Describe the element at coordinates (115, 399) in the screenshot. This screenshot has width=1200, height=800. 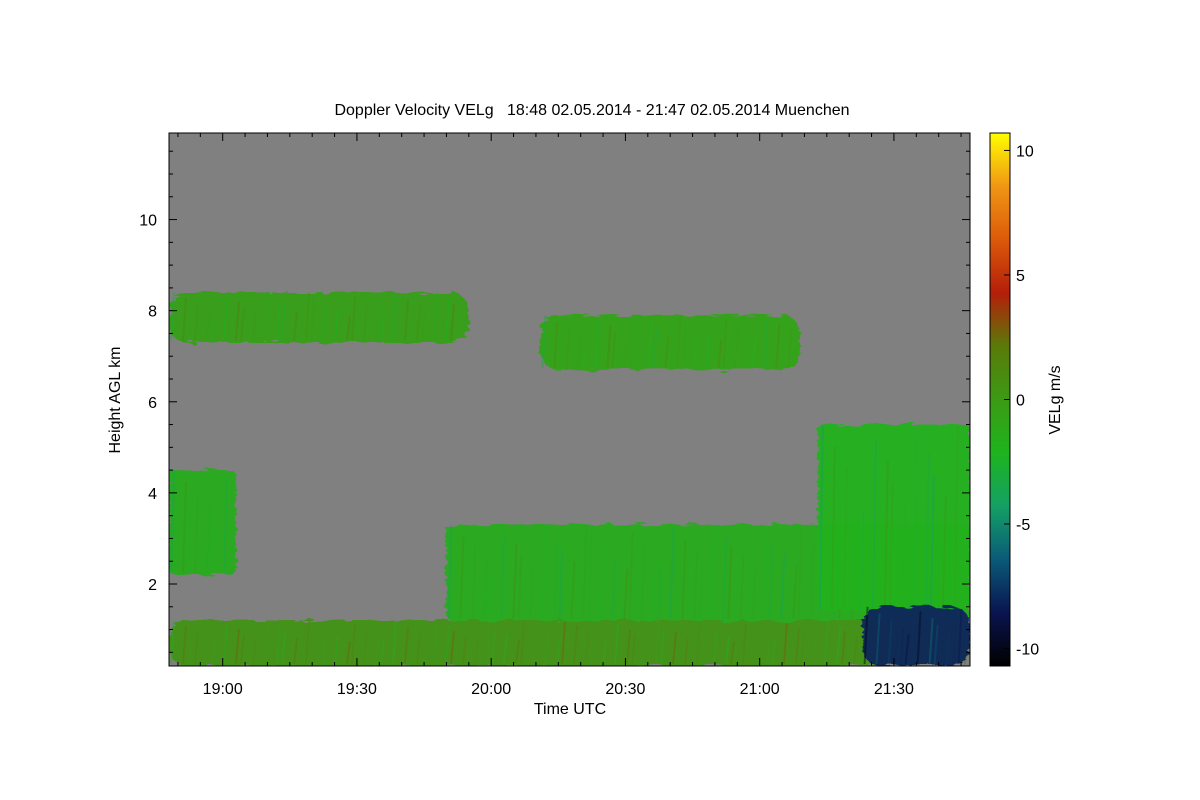
I see `y-axis-label: Height AGL km` at that location.